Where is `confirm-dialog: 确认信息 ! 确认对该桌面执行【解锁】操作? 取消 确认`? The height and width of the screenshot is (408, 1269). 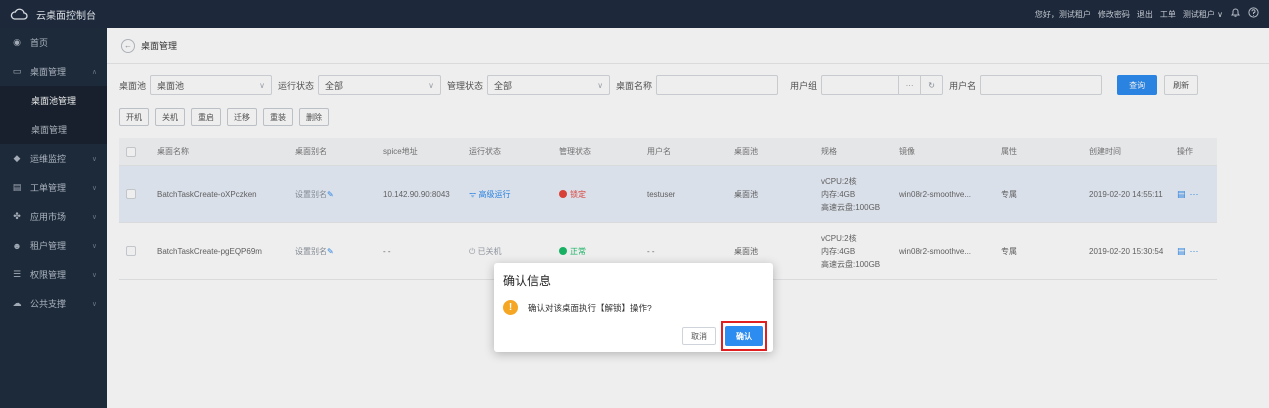
confirm-dialog: 确认信息 ! 确认对该桌面执行【解锁】操作? 取消 确认 is located at coordinates (633, 307).